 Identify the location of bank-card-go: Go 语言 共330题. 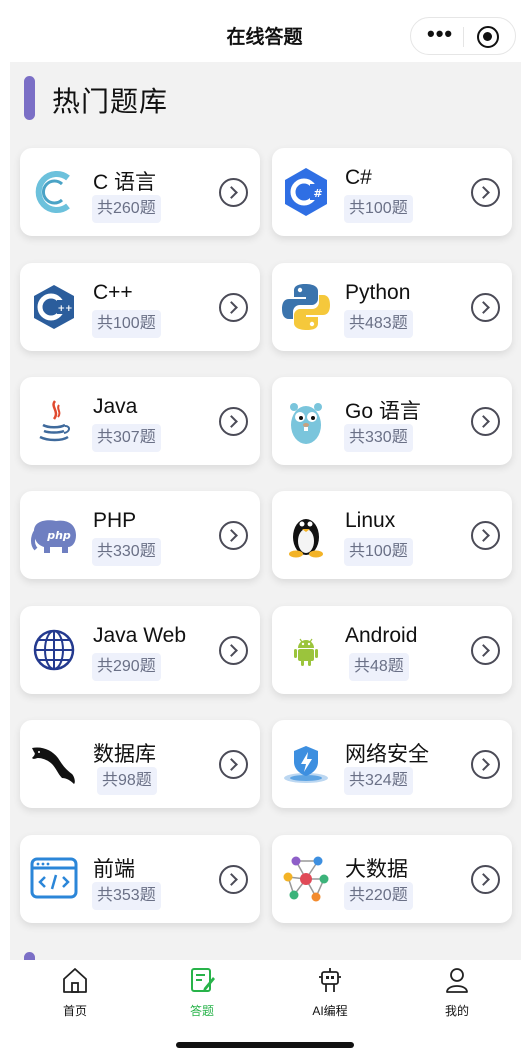
(392, 421).